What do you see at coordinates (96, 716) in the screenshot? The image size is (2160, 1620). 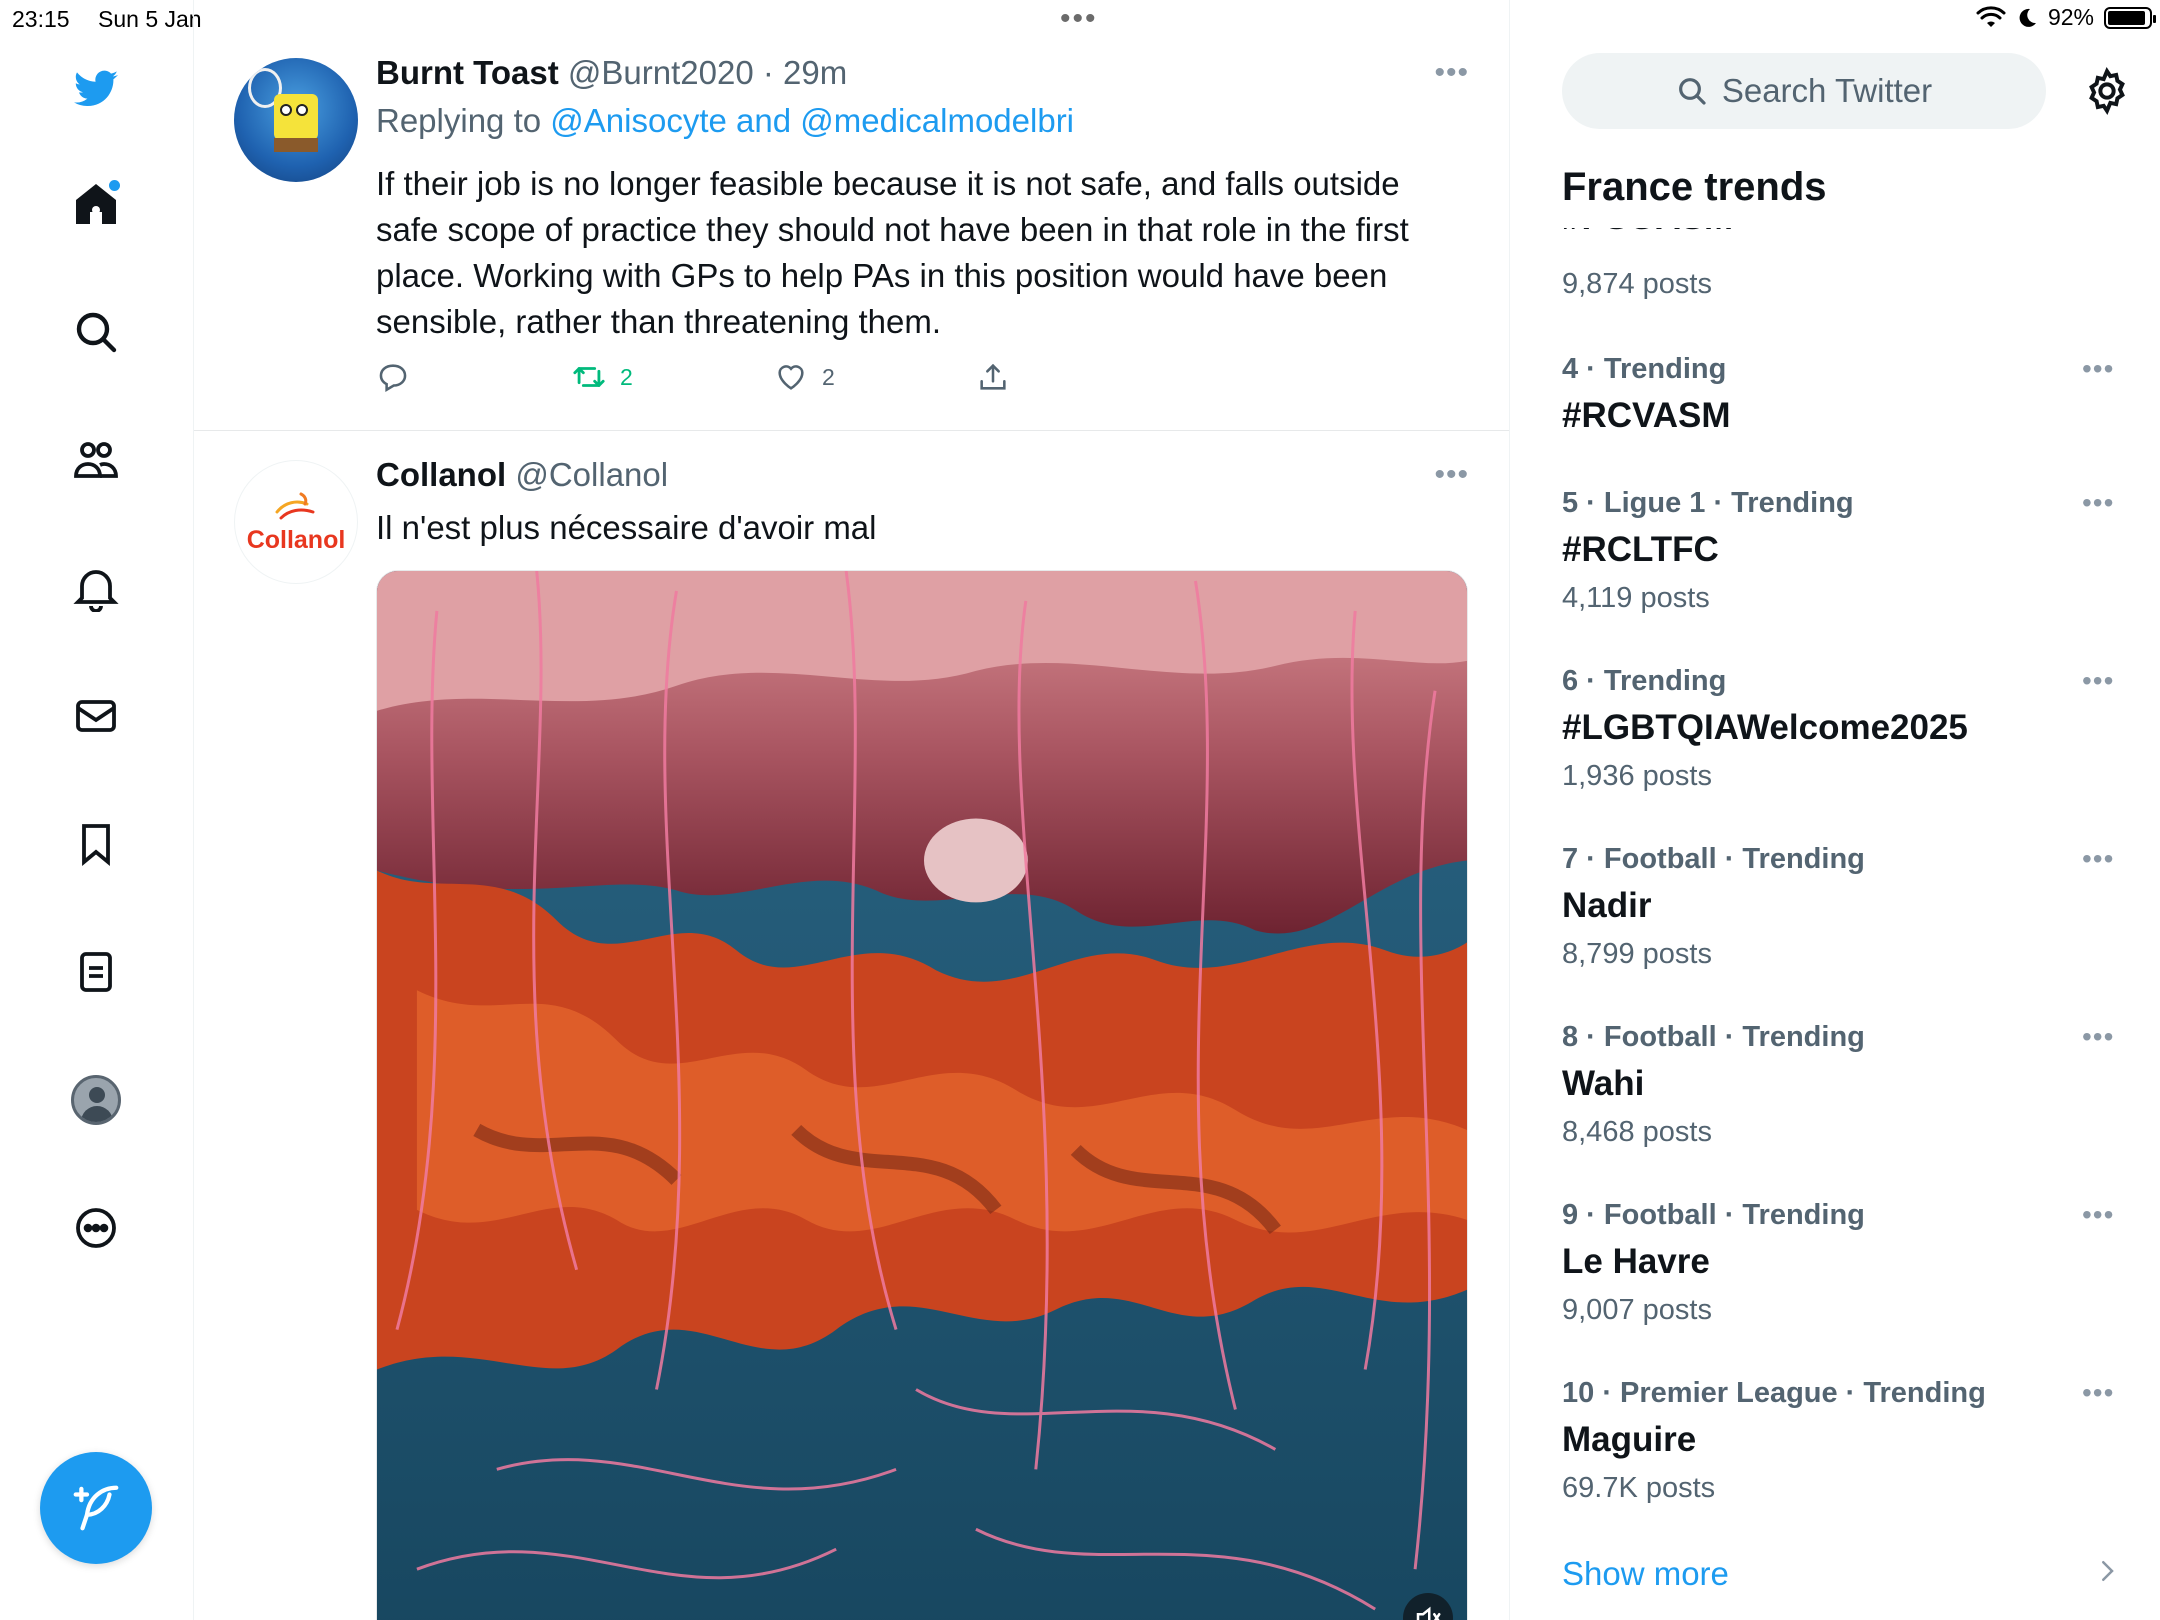 I see `messages-envelope-icon` at bounding box center [96, 716].